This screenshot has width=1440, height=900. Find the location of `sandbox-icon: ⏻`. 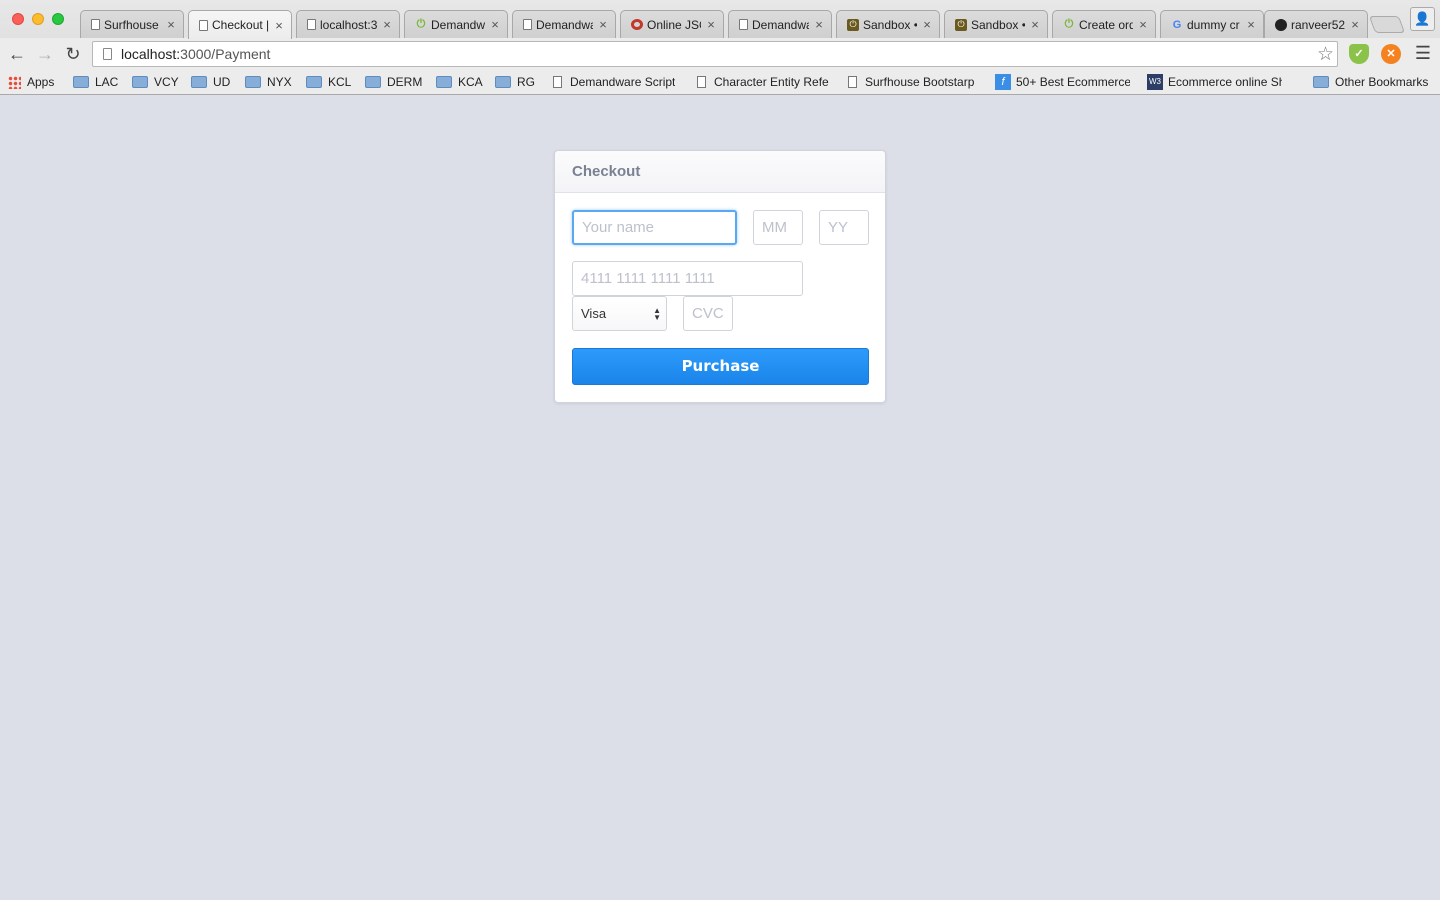

sandbox-icon: ⏻ is located at coordinates (853, 24).